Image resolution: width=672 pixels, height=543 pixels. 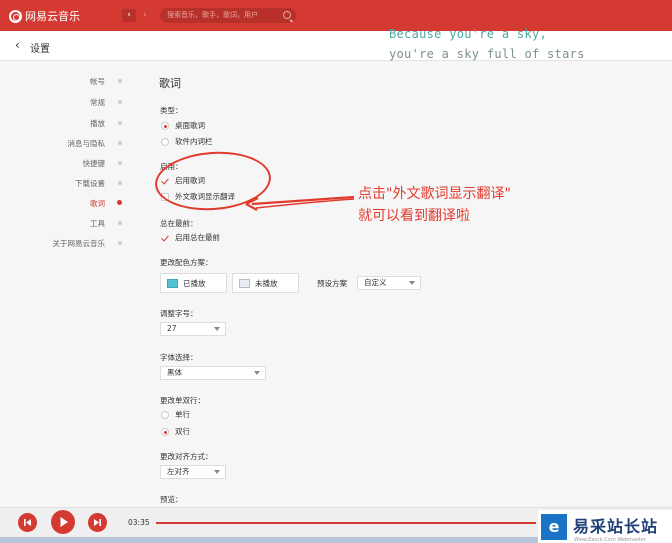 I want to click on type-option-in-app: 软件内词栏, so click(x=187, y=141).